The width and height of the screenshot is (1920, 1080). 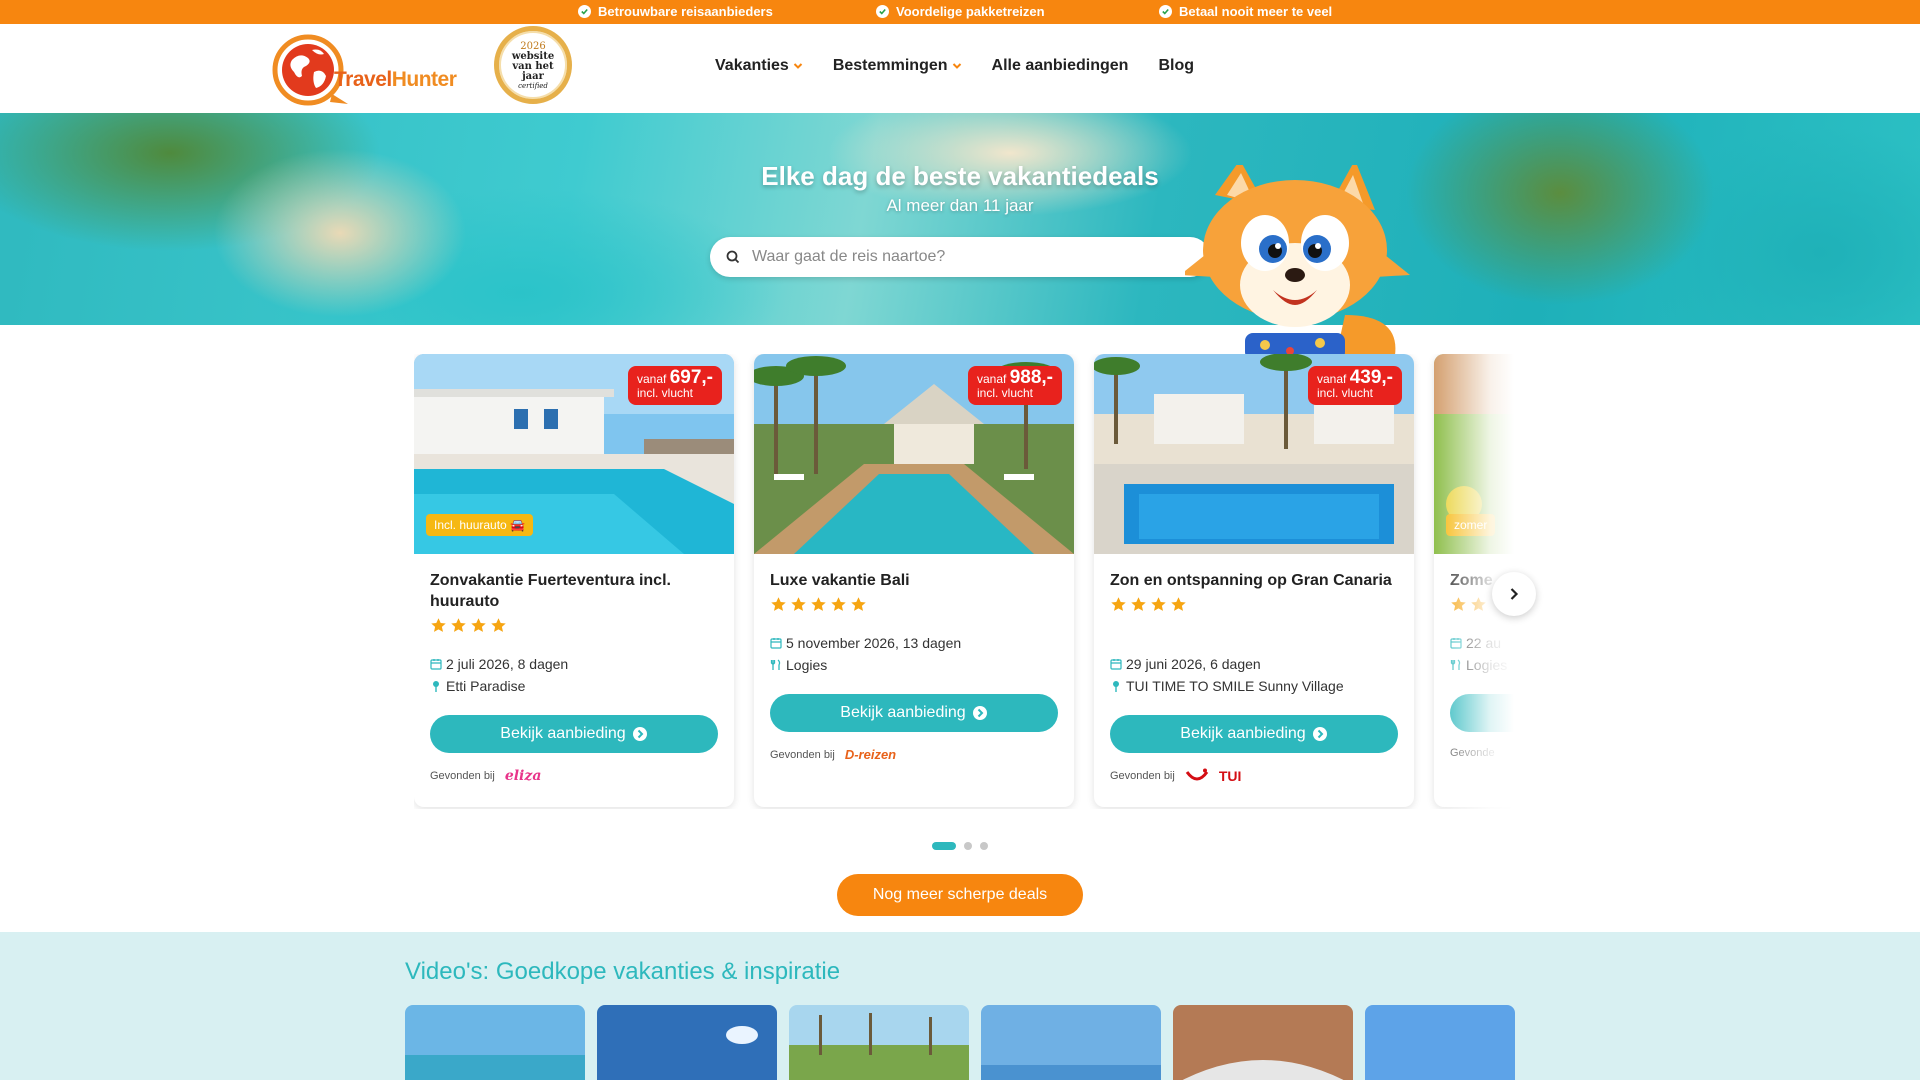 What do you see at coordinates (533, 46) in the screenshot?
I see `badge-year: 2026` at bounding box center [533, 46].